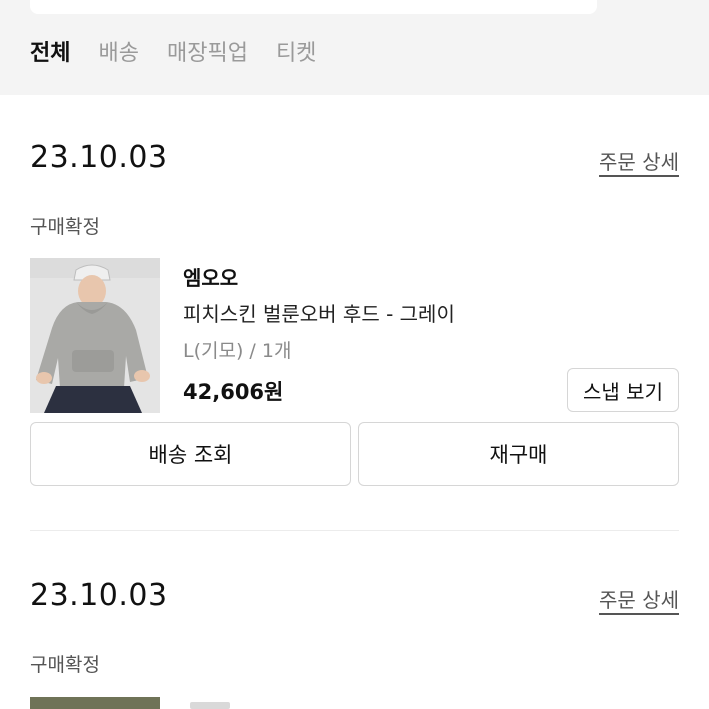 The image size is (709, 709). What do you see at coordinates (313, 7) in the screenshot?
I see `search-bar` at bounding box center [313, 7].